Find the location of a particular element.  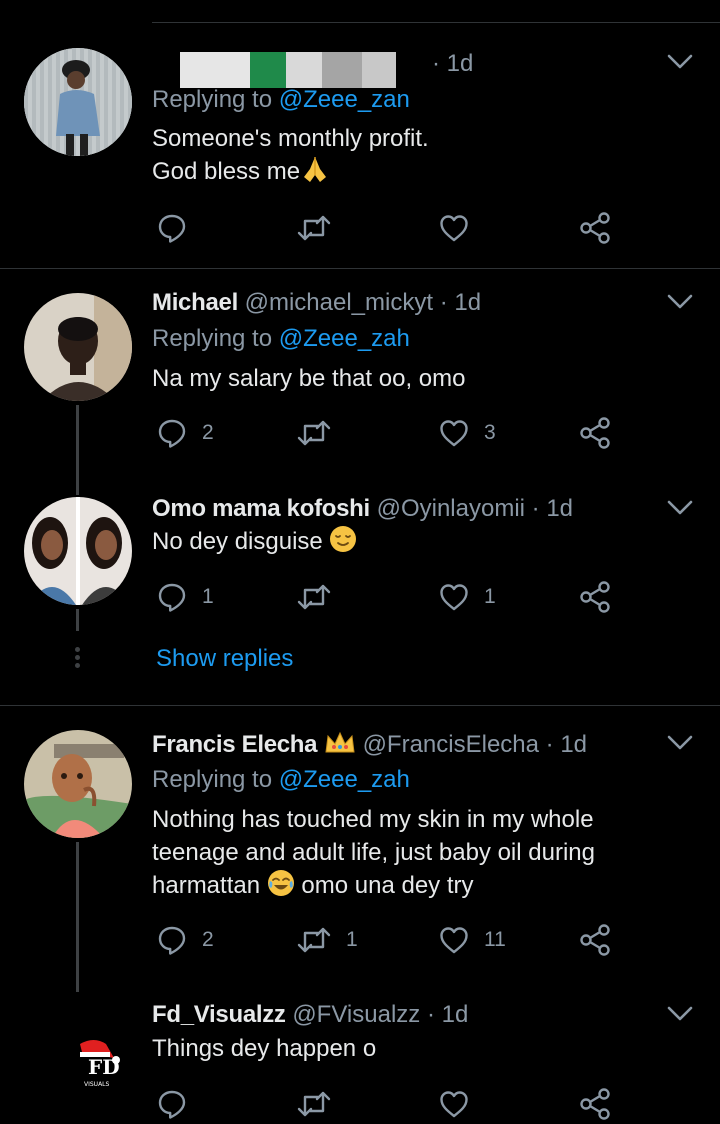

handle: @michael_mickyt is located at coordinates (339, 302).